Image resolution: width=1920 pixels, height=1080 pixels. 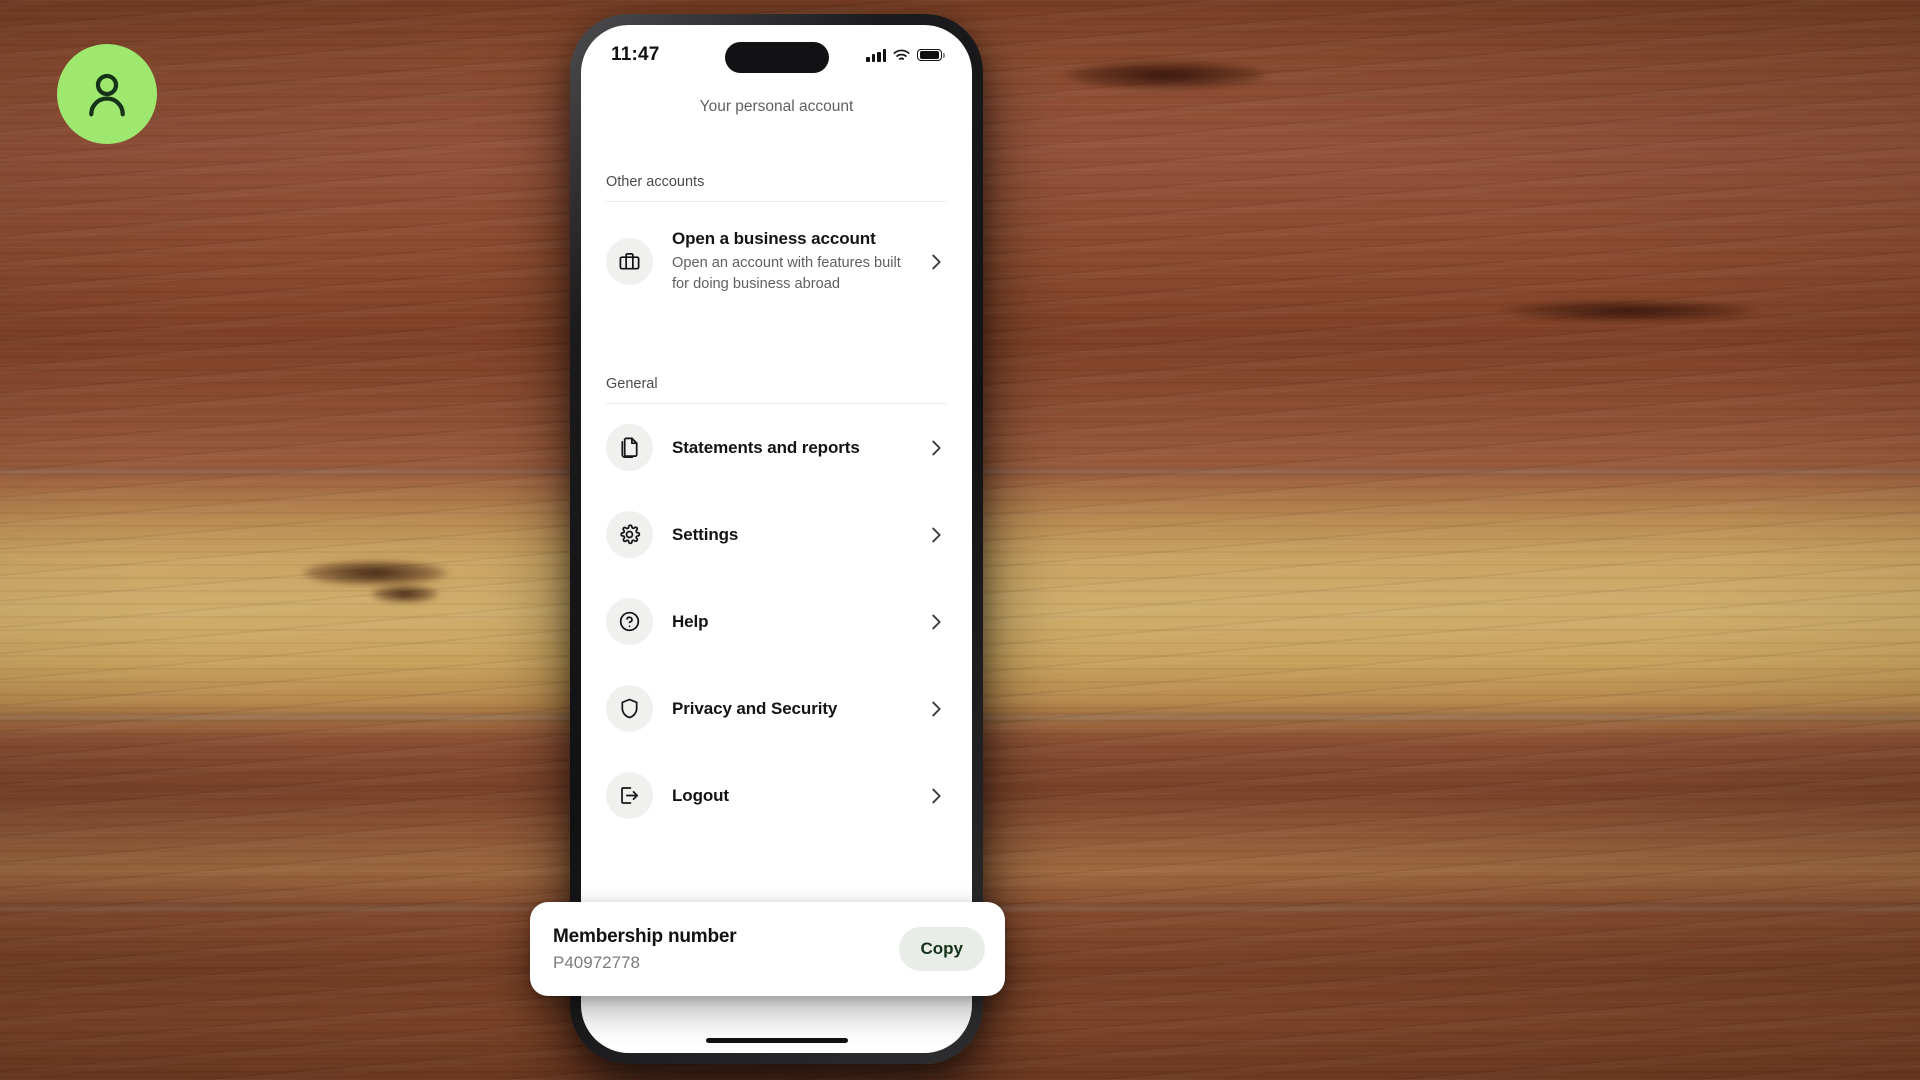 I want to click on row-help: Help, so click(x=776, y=621).